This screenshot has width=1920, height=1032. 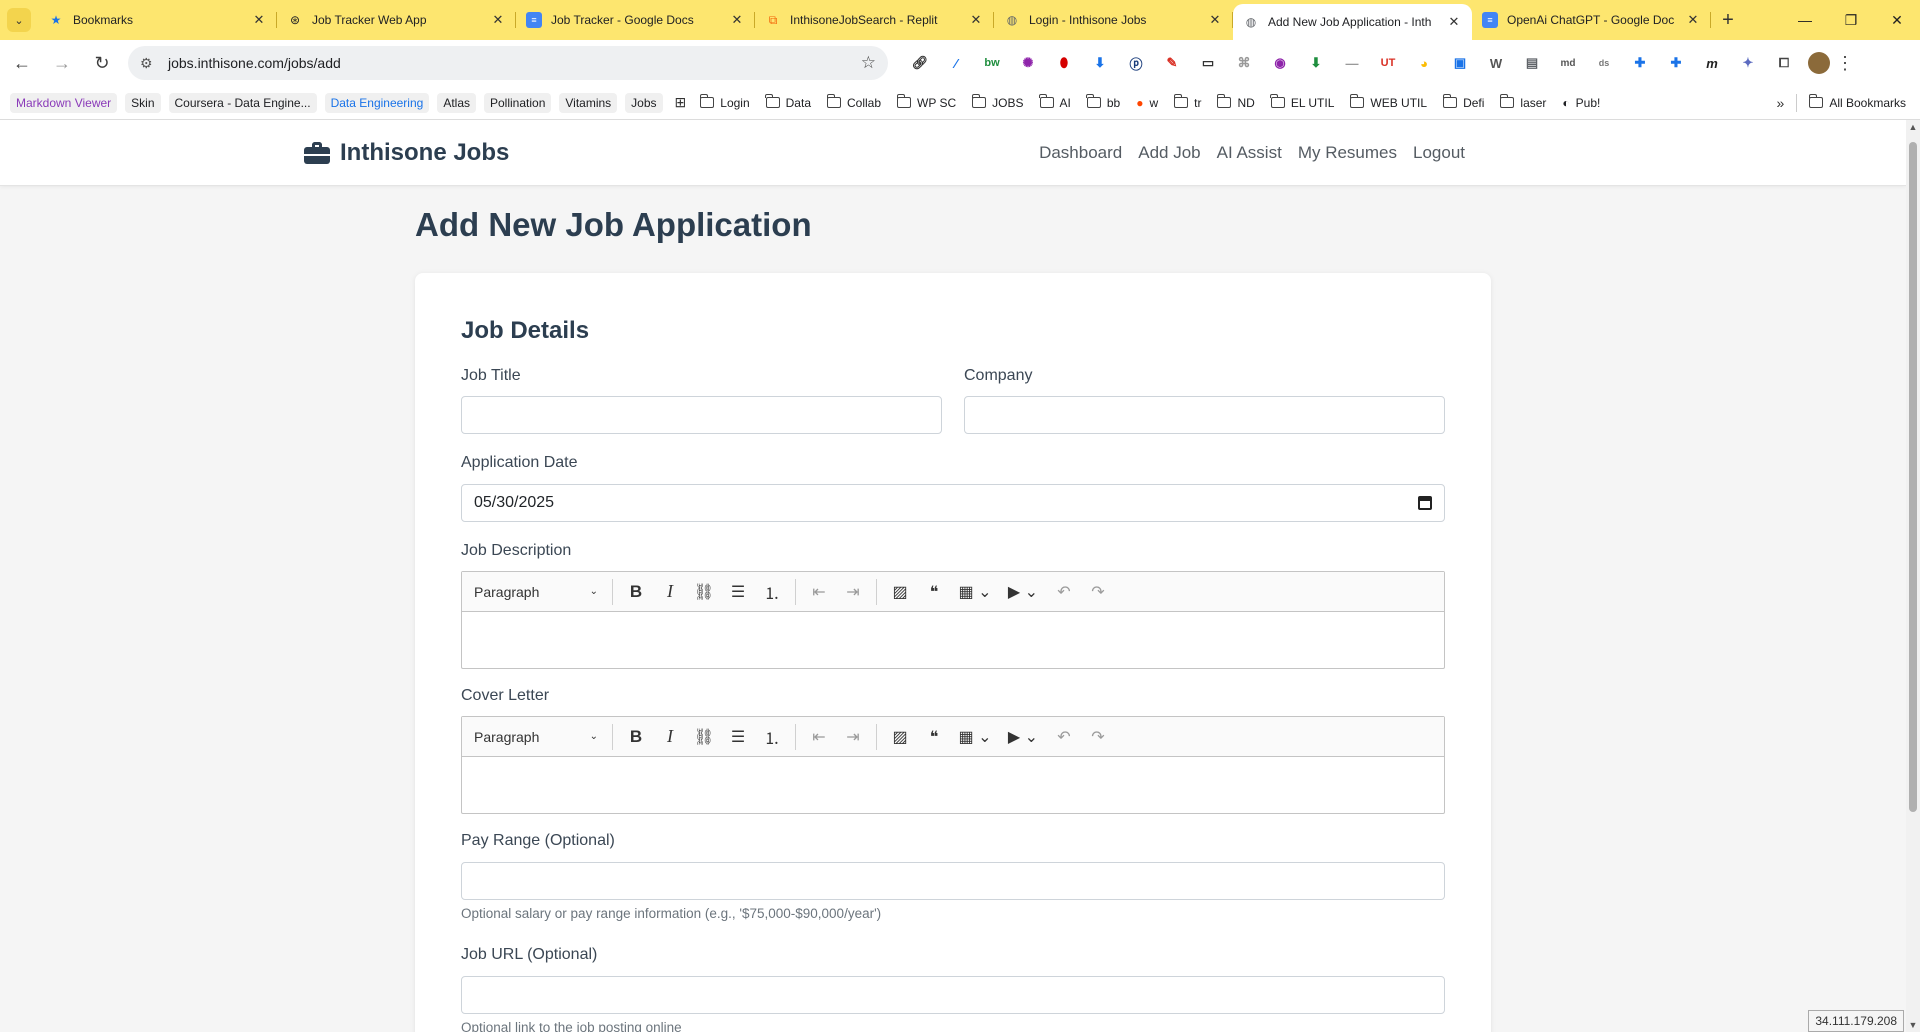 What do you see at coordinates (934, 592) in the screenshot?
I see `blockquote-icon: ❝` at bounding box center [934, 592].